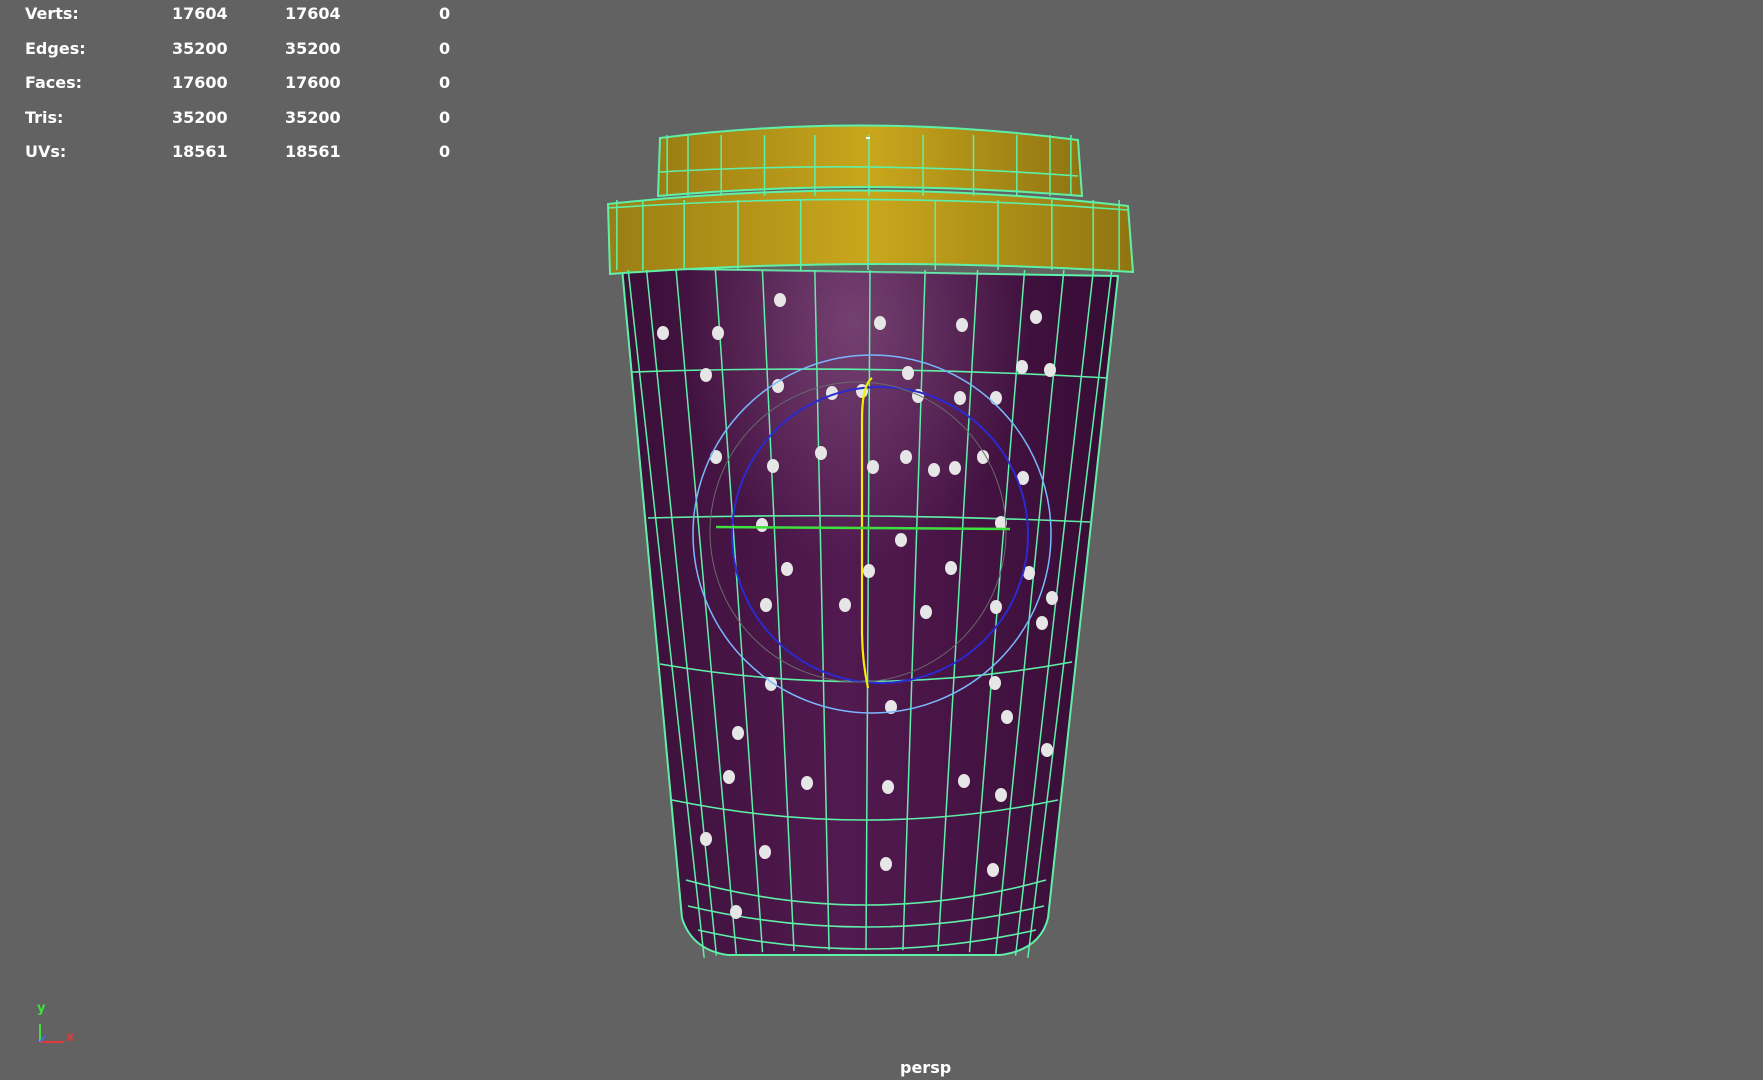 The image size is (1763, 1080). I want to click on hud-stat-label: Edges:, so click(55, 48).